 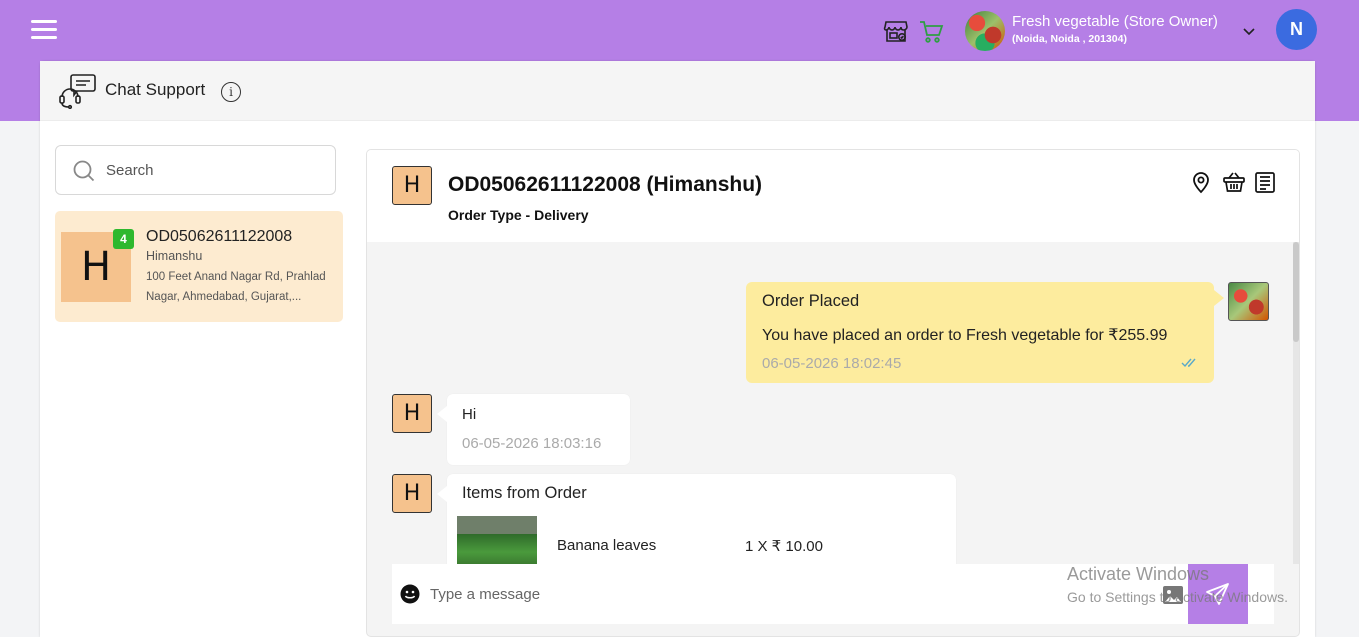 What do you see at coordinates (231, 92) in the screenshot?
I see `info-icon: i` at bounding box center [231, 92].